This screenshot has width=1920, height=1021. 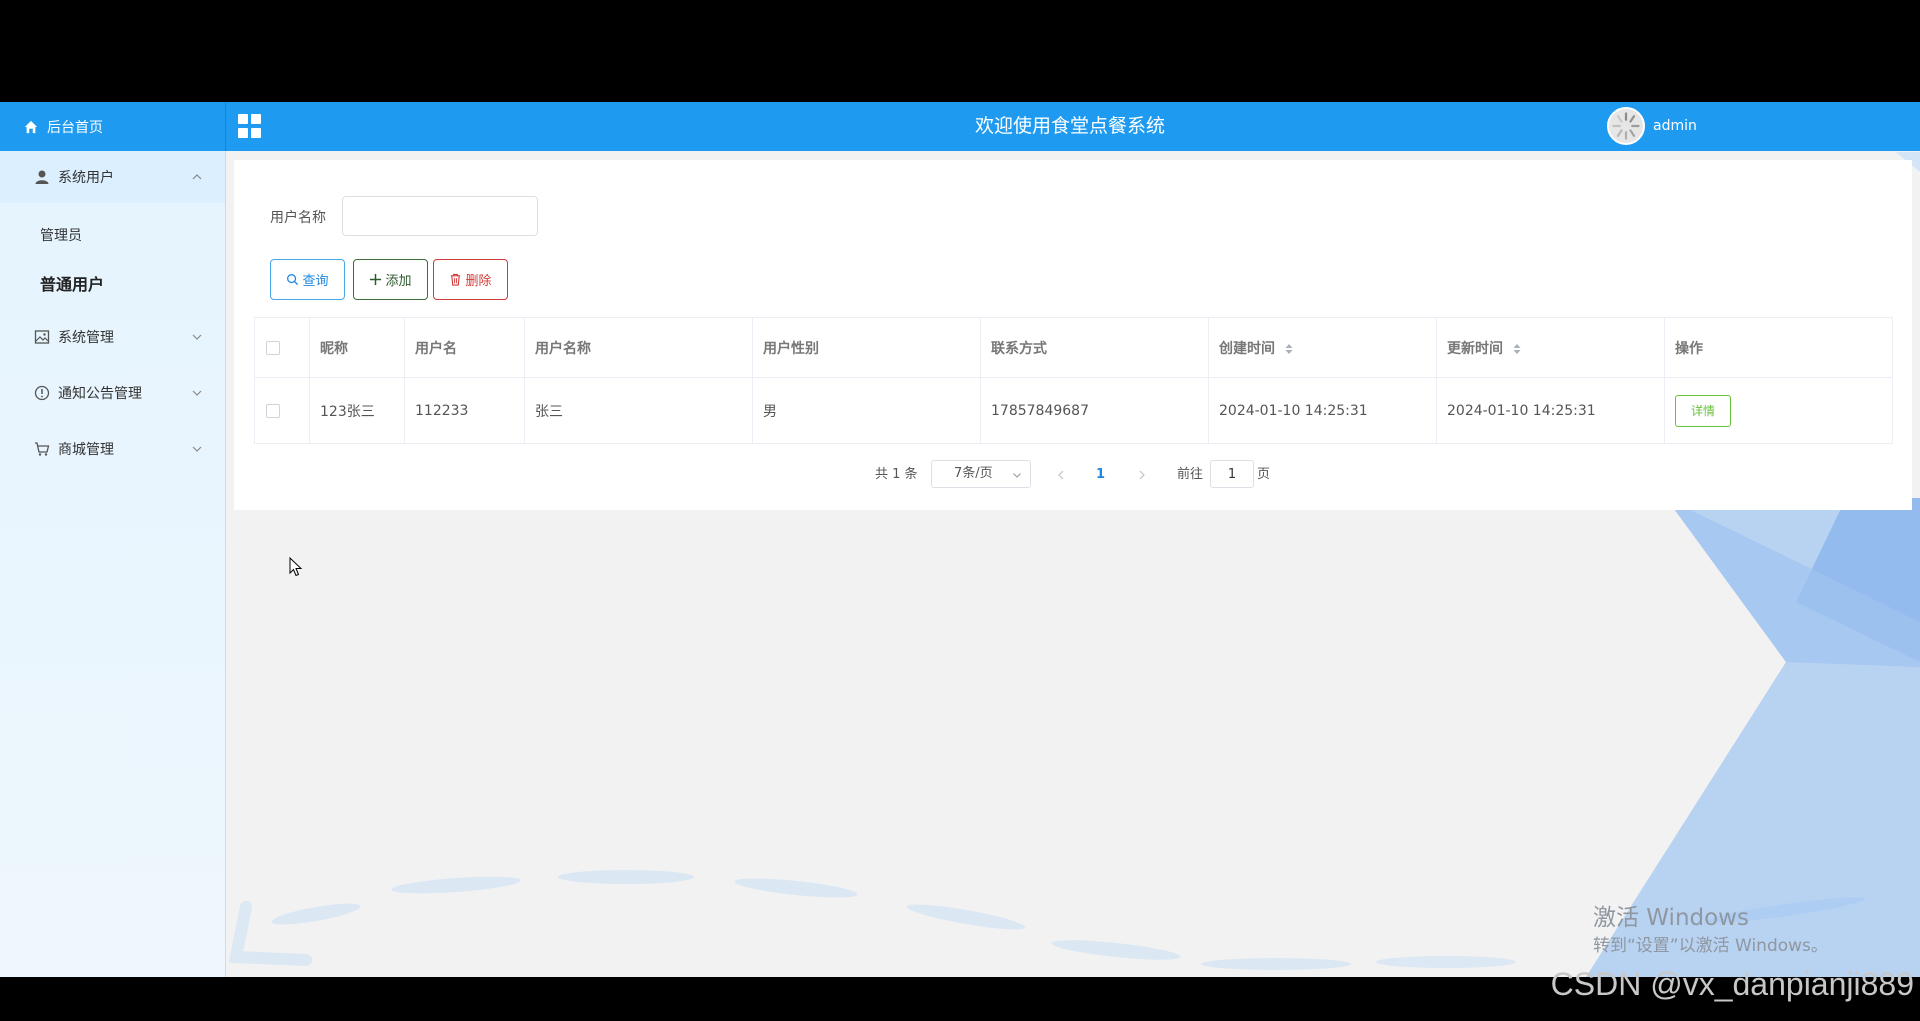 I want to click on csdn-watermark: CSDN @vx_danpianji889, so click(x=1732, y=984).